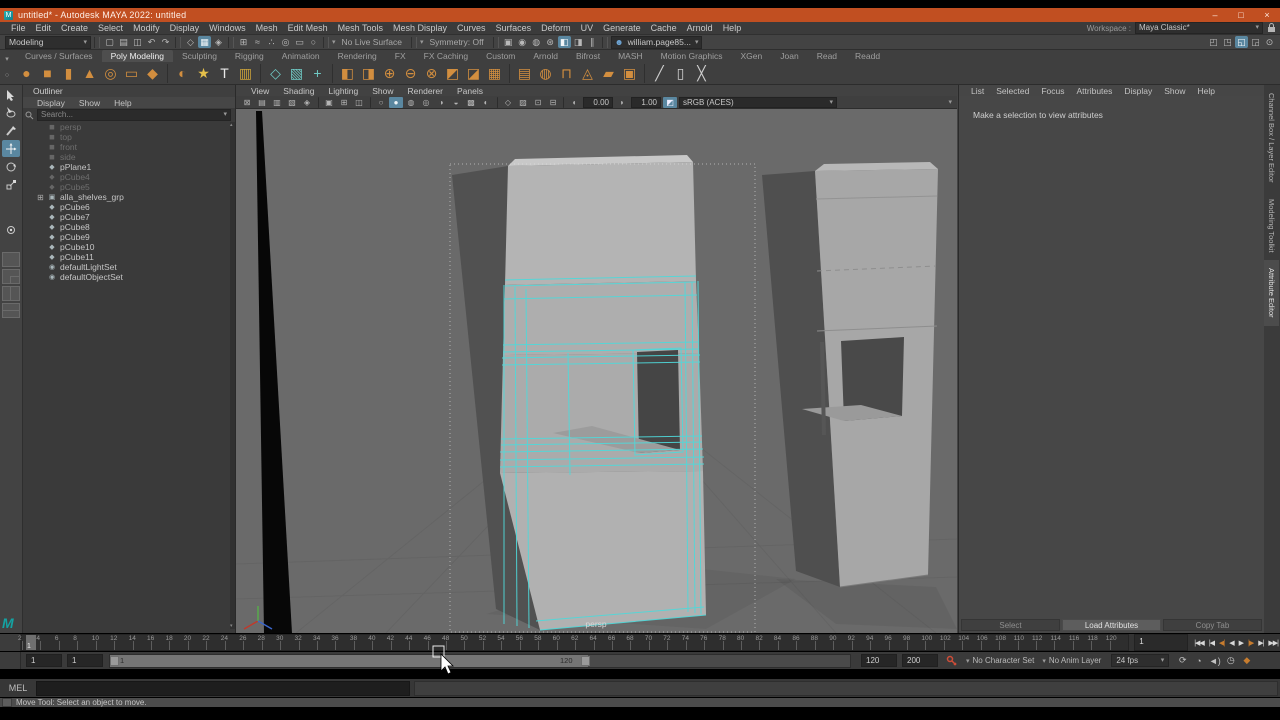  I want to click on playback-option-icon: ◆, so click(1246, 660).